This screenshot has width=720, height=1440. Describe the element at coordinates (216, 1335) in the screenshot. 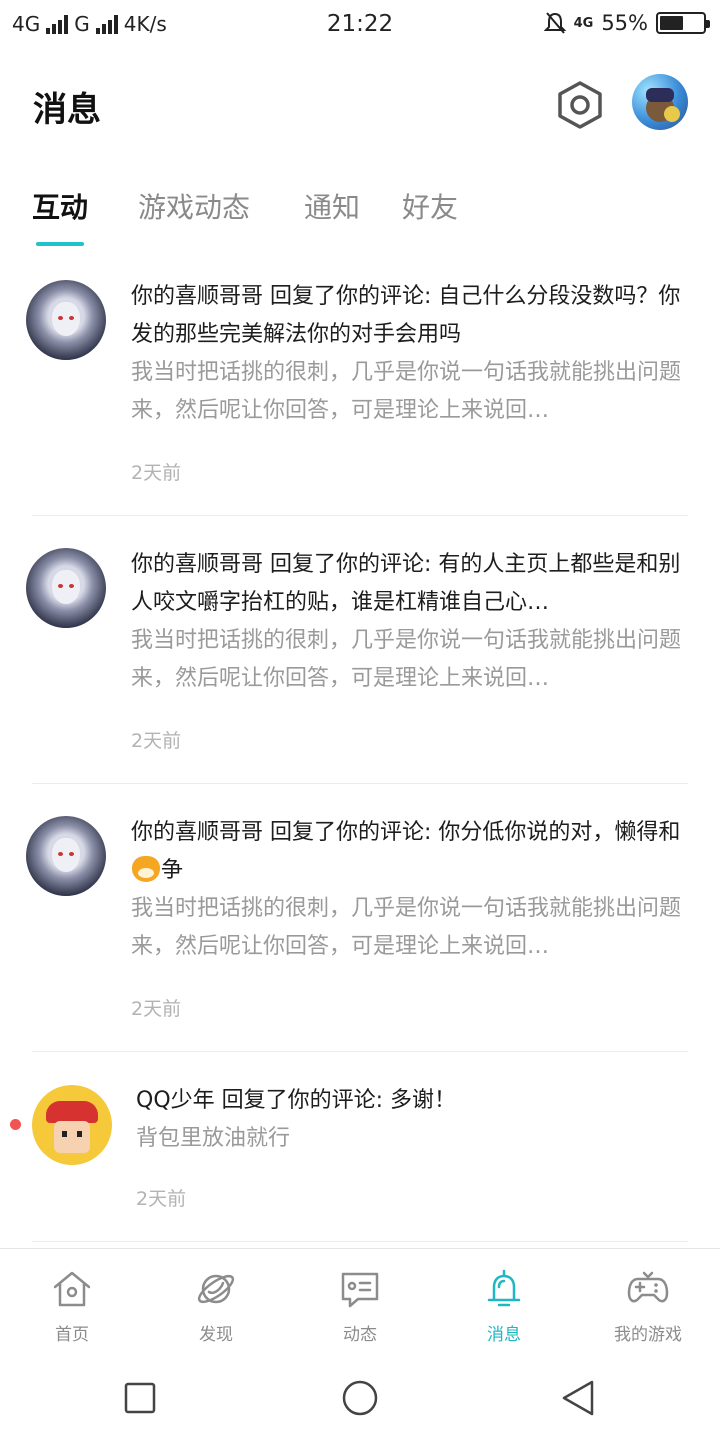

I see `nav-label: 发现` at that location.